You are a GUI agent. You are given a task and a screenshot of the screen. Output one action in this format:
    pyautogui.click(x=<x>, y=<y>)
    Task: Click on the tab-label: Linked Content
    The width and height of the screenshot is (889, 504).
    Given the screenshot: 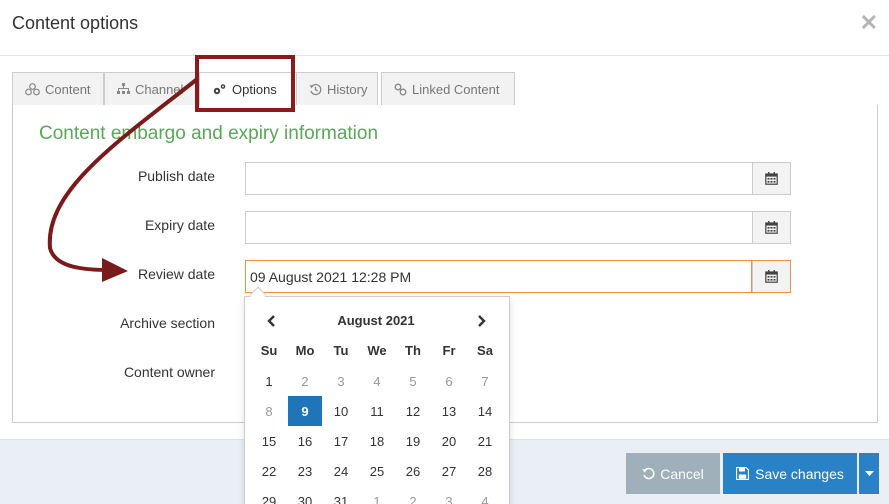 What is the action you would take?
    pyautogui.click(x=456, y=89)
    